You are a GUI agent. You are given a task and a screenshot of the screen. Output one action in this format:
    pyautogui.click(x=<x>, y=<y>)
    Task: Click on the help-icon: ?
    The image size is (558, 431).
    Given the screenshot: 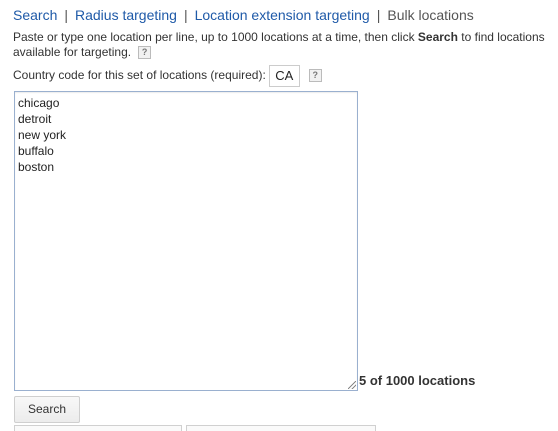 What is the action you would take?
    pyautogui.click(x=145, y=52)
    